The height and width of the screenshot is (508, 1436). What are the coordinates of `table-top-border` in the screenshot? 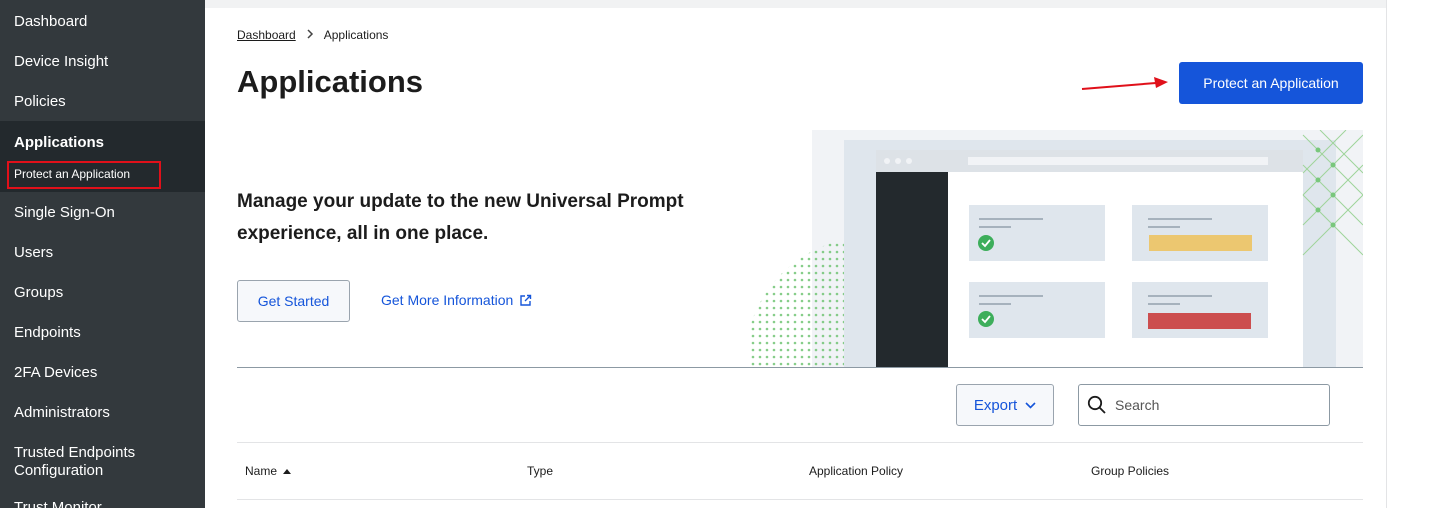 It's located at (800, 442).